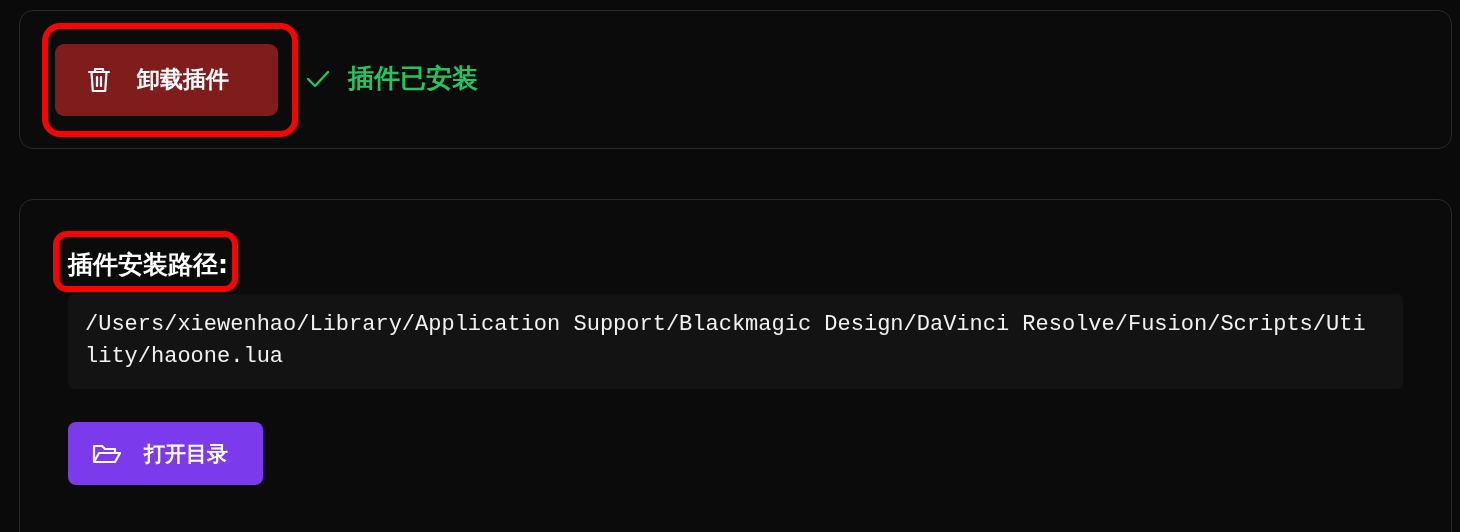 This screenshot has height=532, width=1460. I want to click on trash-icon, so click(99, 79).